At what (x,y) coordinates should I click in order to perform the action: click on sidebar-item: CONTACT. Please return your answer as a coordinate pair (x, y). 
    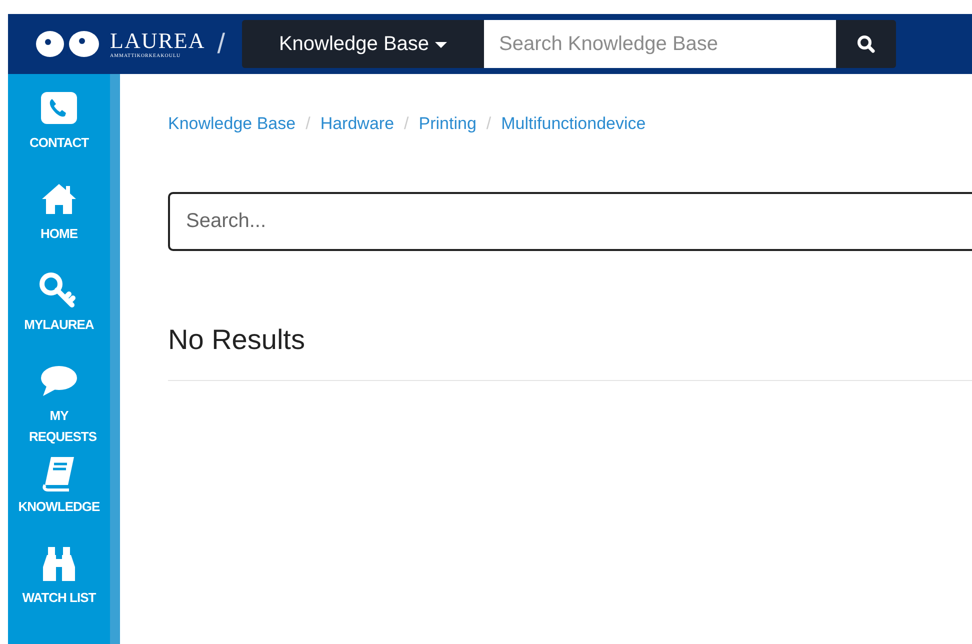
    Looking at the image, I should click on (59, 135).